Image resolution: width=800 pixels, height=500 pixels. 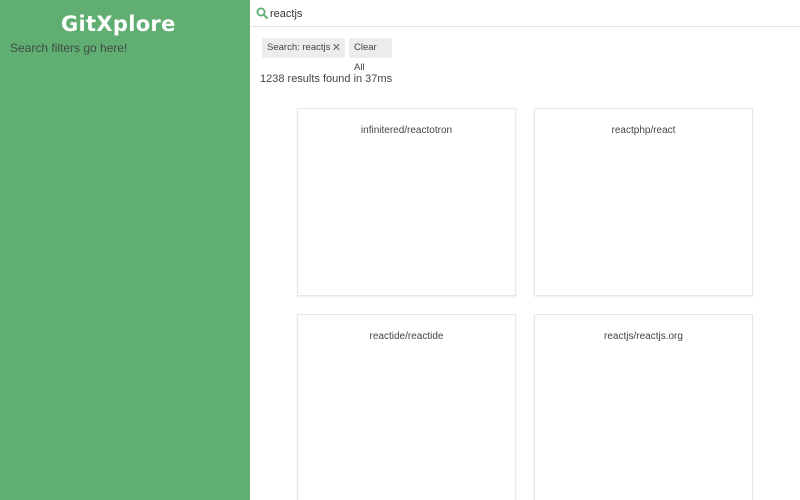 What do you see at coordinates (643, 407) in the screenshot?
I see `result-card: reactjs/reactjs.org` at bounding box center [643, 407].